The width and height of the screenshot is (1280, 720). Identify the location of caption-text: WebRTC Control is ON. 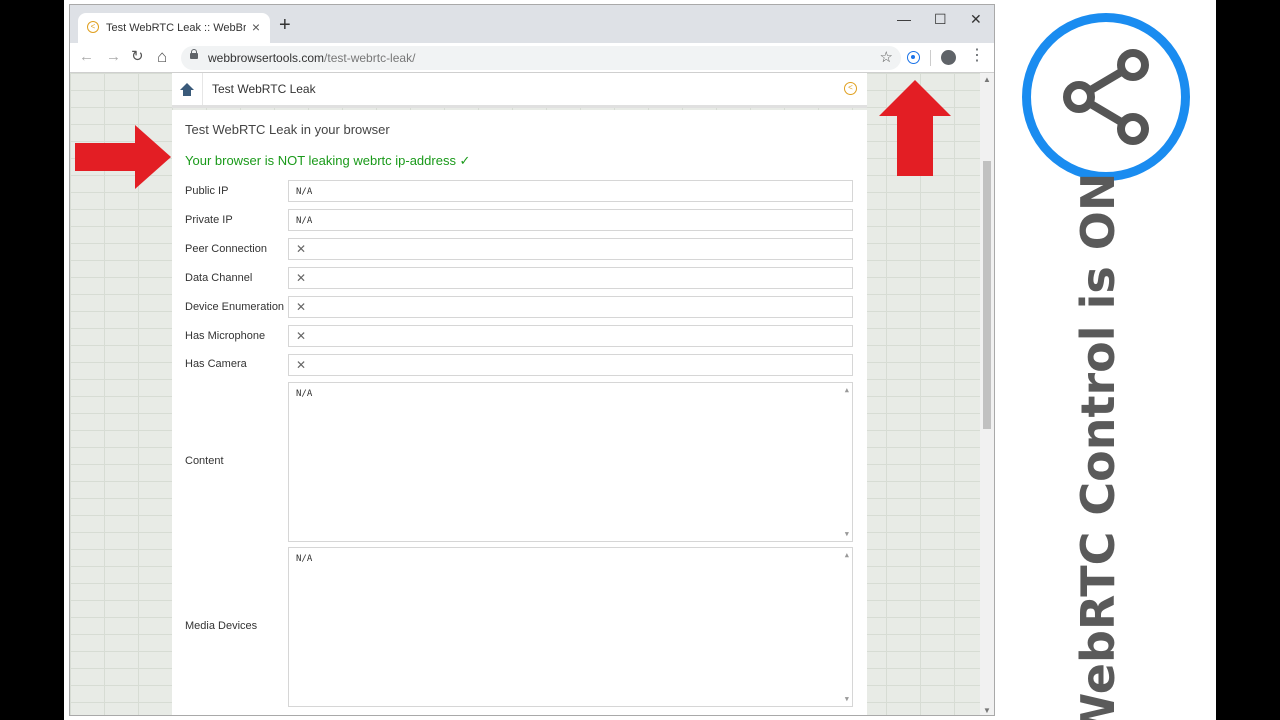
(1098, 446).